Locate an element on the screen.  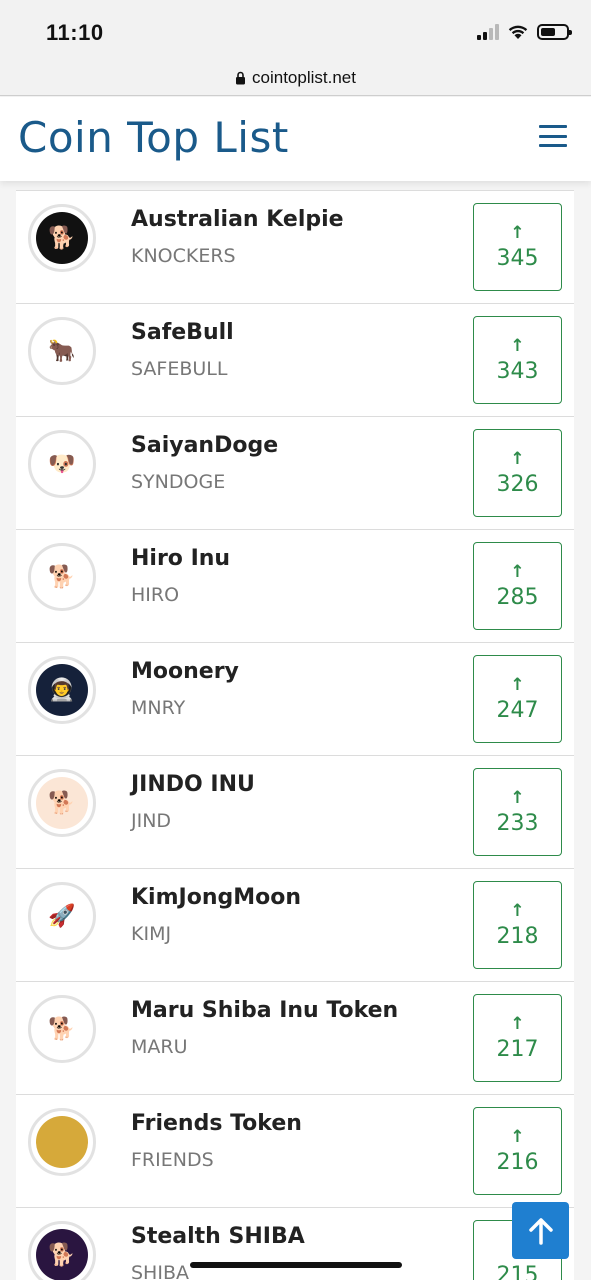
vote-count: 218 is located at coordinates (517, 936).